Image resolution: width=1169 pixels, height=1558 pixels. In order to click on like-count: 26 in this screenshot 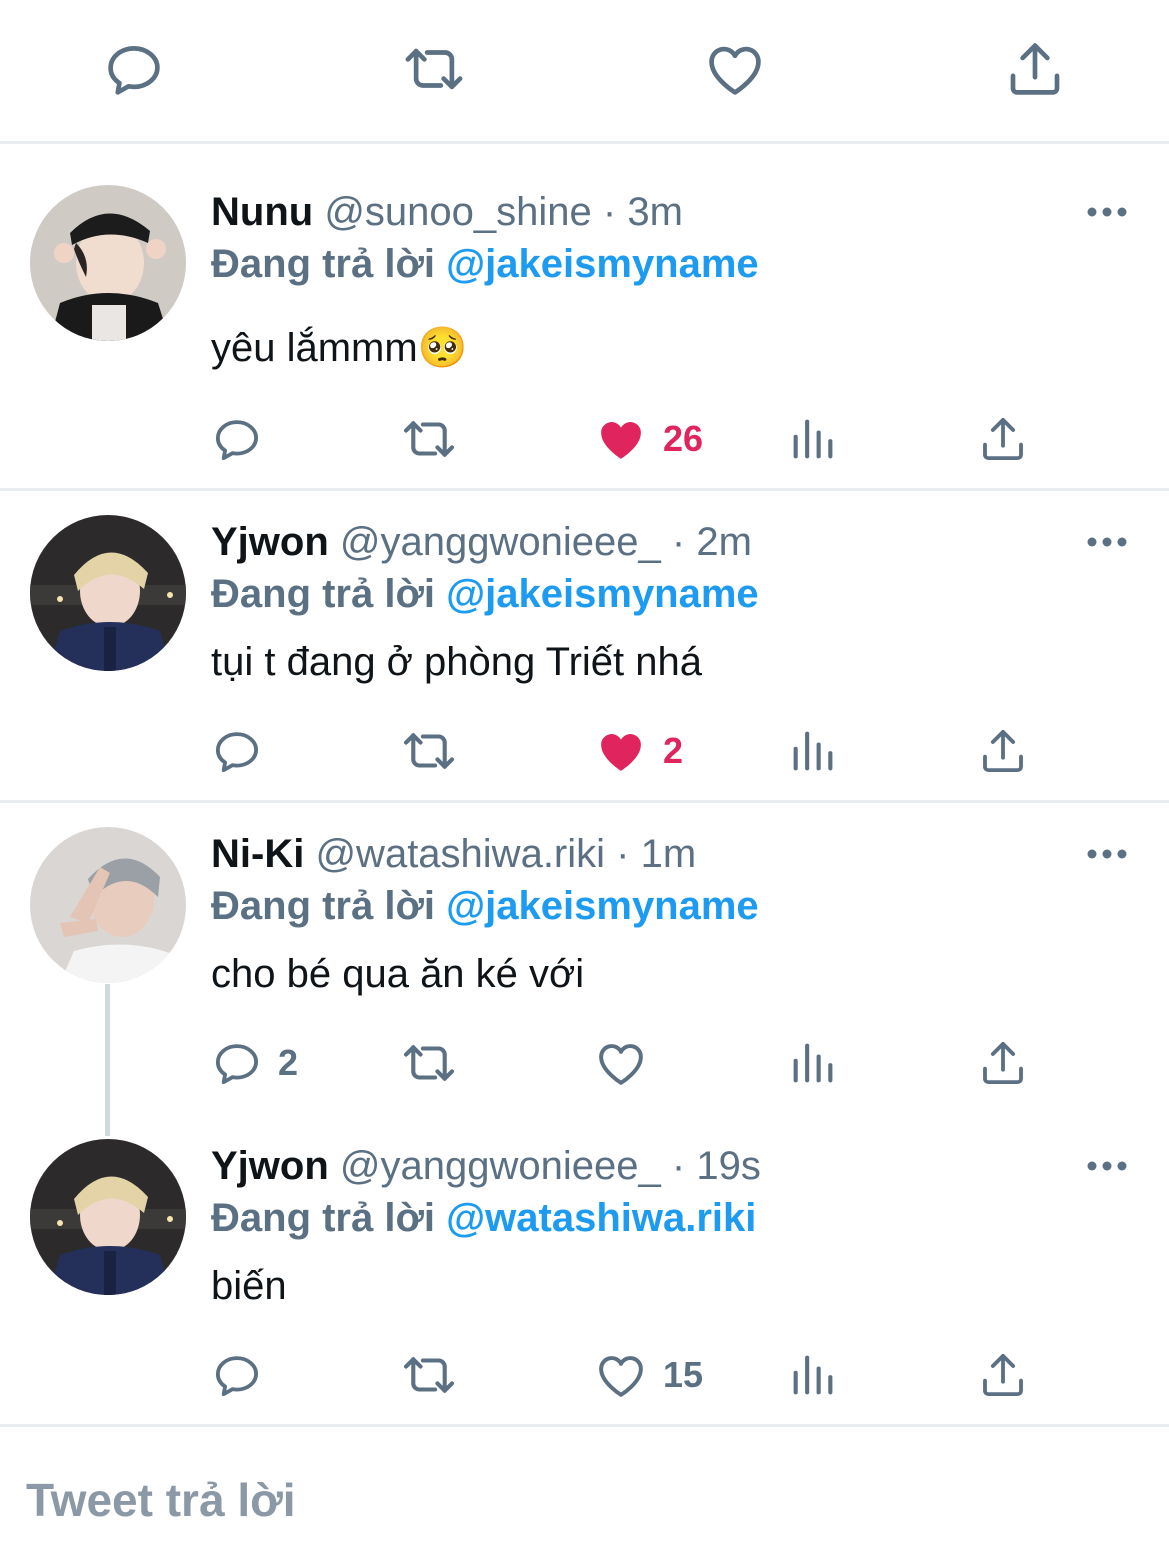, I will do `click(683, 438)`.